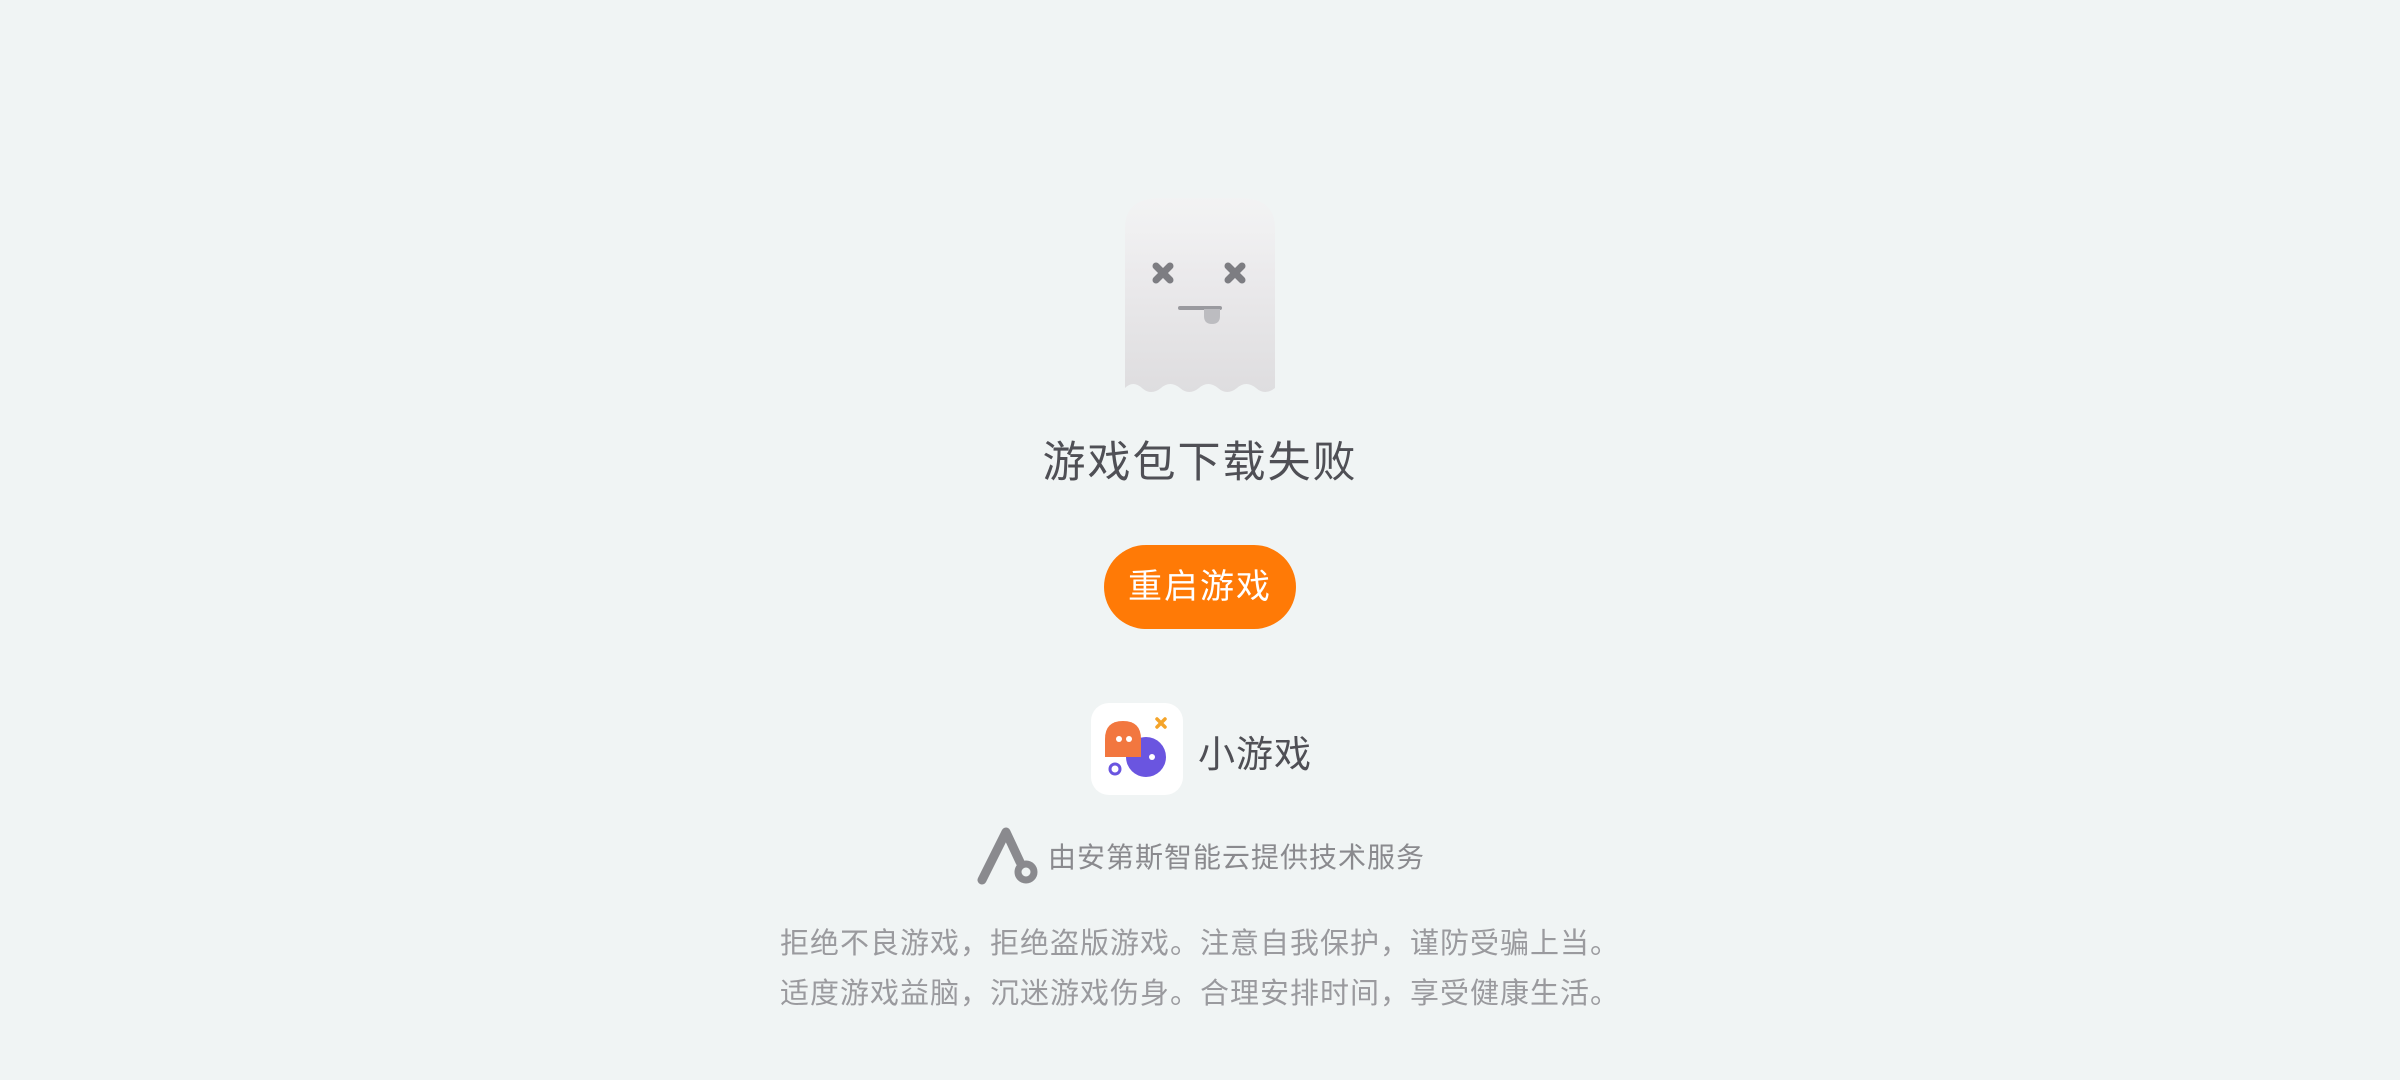 This screenshot has height=1080, width=2400. I want to click on mini-game-app-icon, so click(1137, 749).